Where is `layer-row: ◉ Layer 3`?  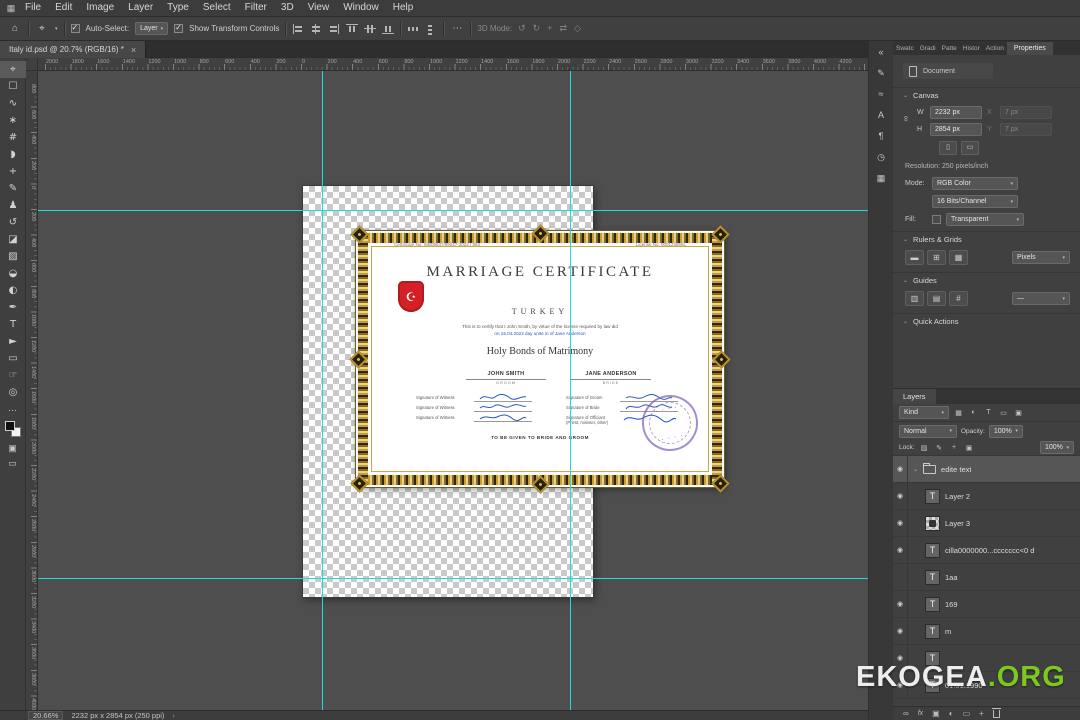 layer-row: ◉ Layer 3 is located at coordinates (986, 523).